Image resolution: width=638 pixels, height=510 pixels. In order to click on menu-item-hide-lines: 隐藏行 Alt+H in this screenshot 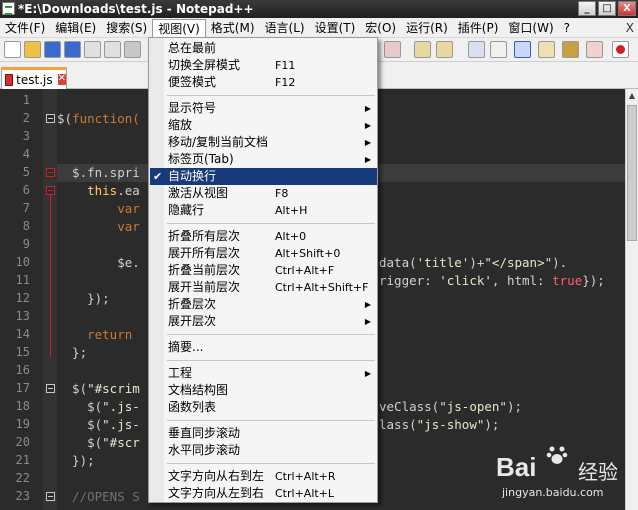, I will do `click(263, 210)`.